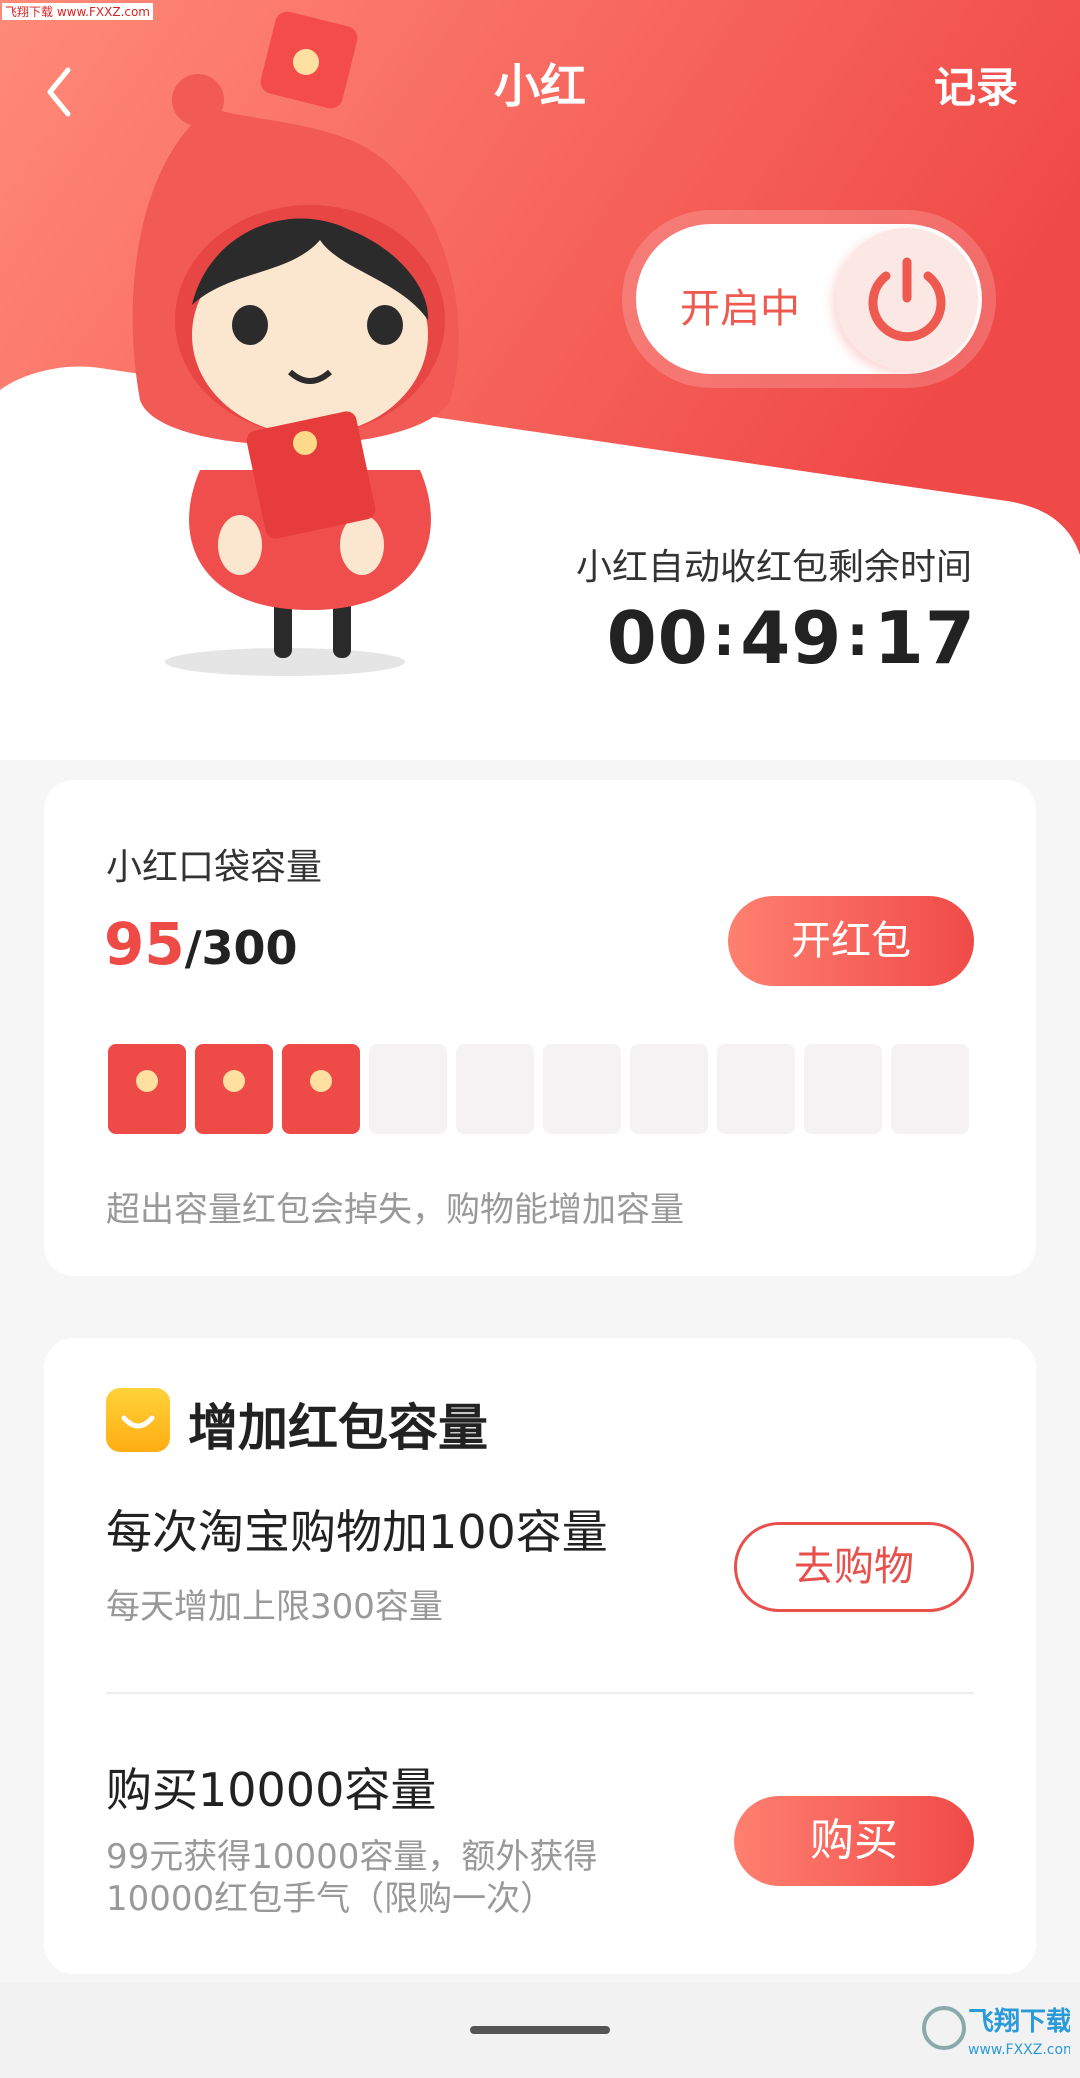  I want to click on countdown-timer: 00:49:17, so click(791, 638).